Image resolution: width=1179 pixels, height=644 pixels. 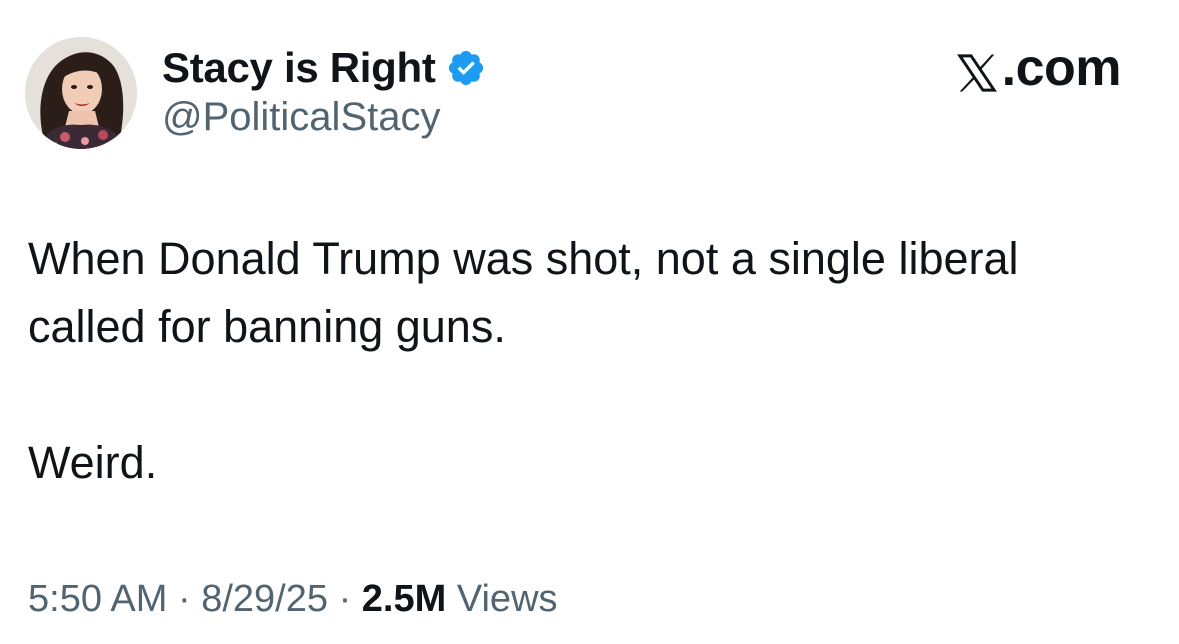 I want to click on tweet-closing-line: Weird., so click(x=93, y=462).